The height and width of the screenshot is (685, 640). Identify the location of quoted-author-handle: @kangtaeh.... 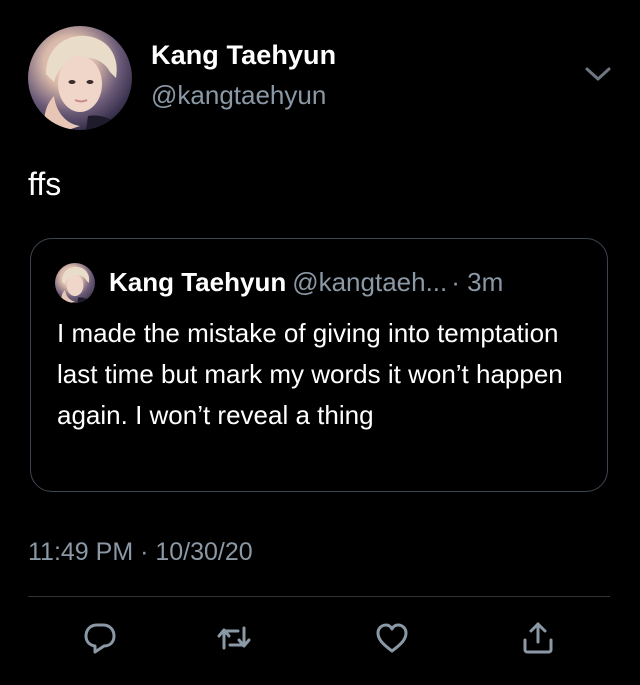
(370, 282).